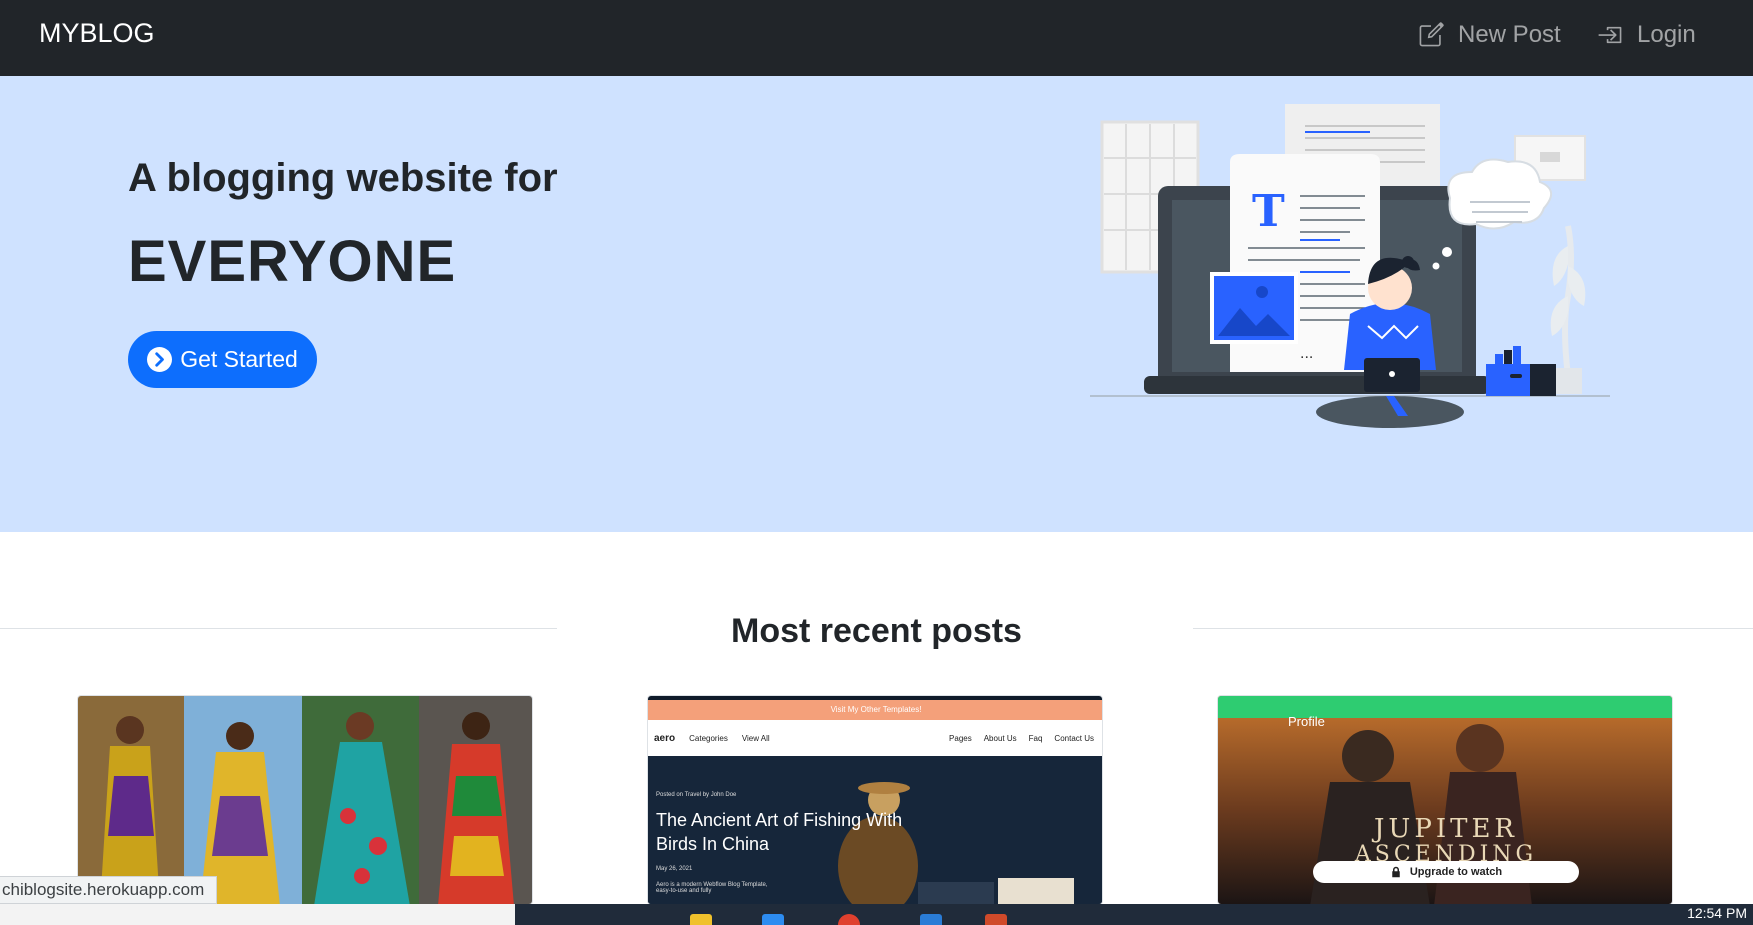  Describe the element at coordinates (1396, 872) in the screenshot. I see `lock-icon` at that location.